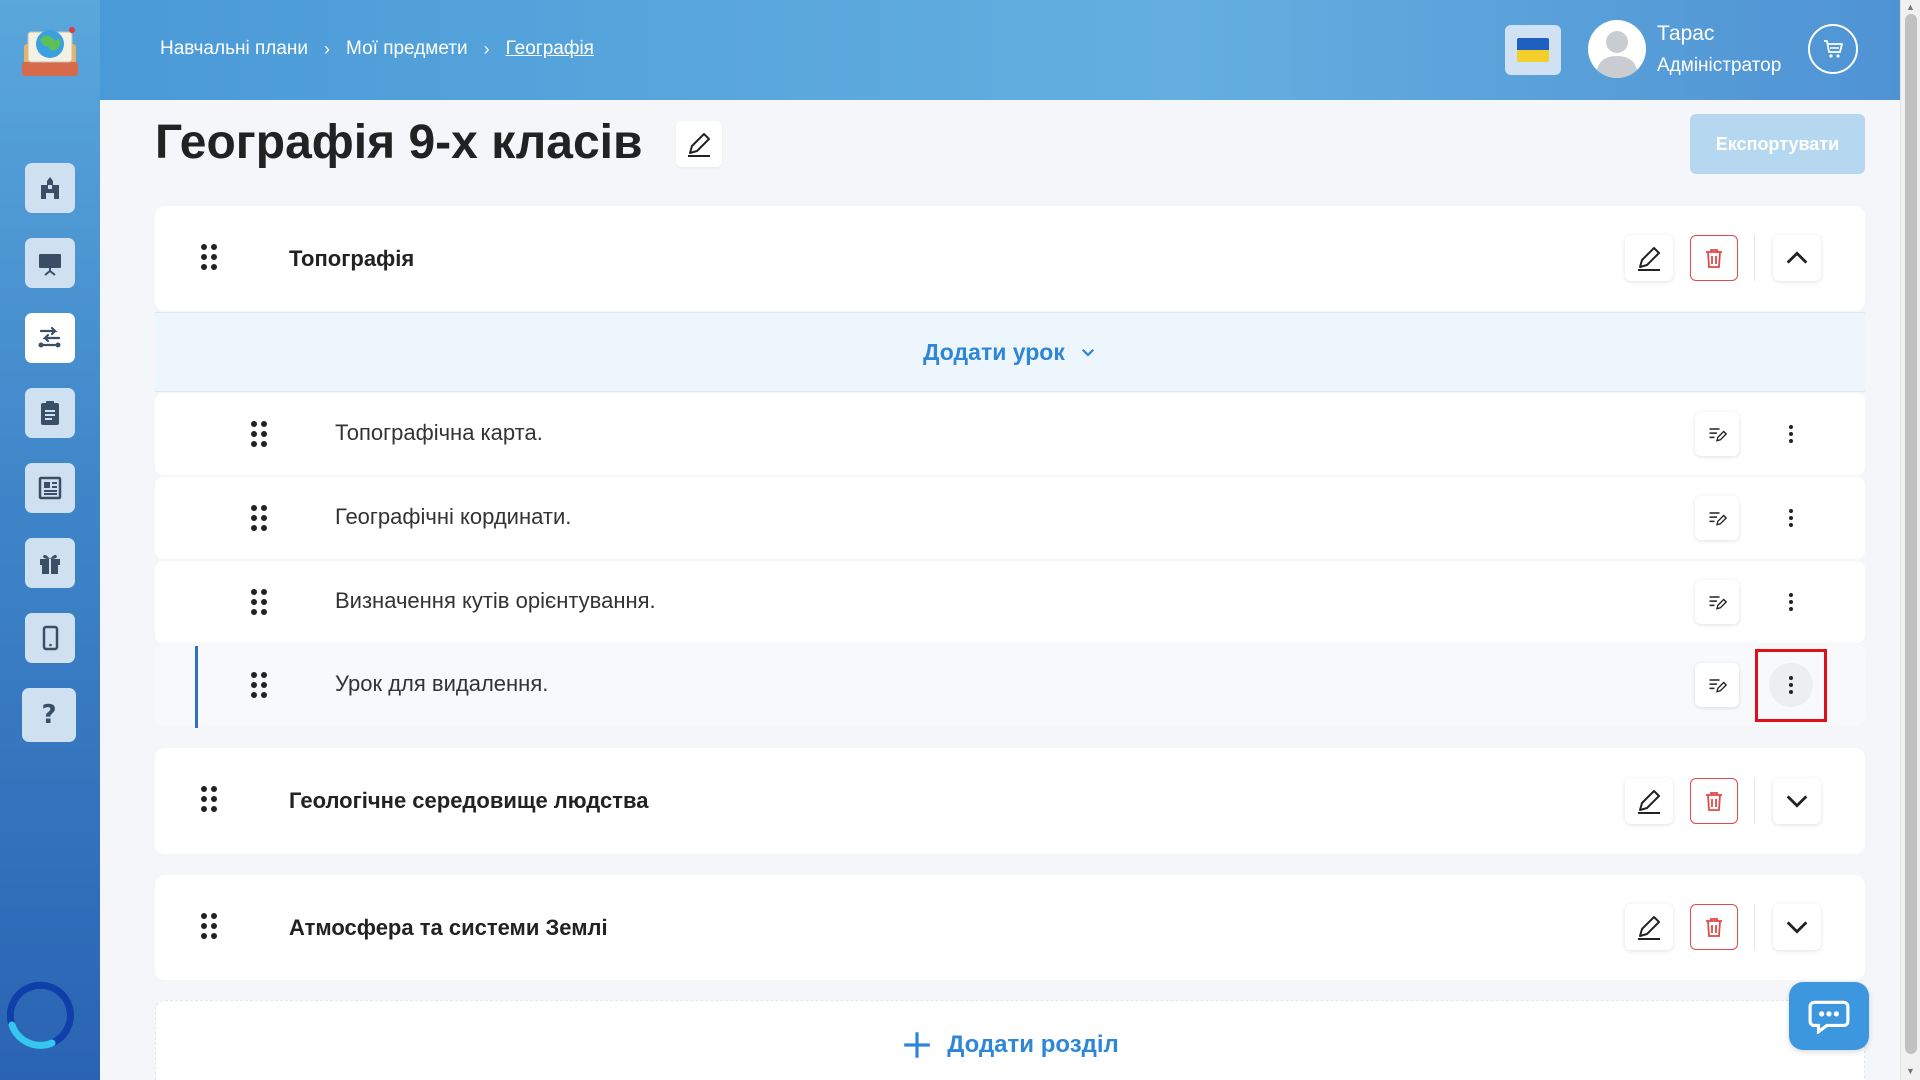 The width and height of the screenshot is (1920, 1080). What do you see at coordinates (50, 188) in the screenshot?
I see `sidebar-item-school` at bounding box center [50, 188].